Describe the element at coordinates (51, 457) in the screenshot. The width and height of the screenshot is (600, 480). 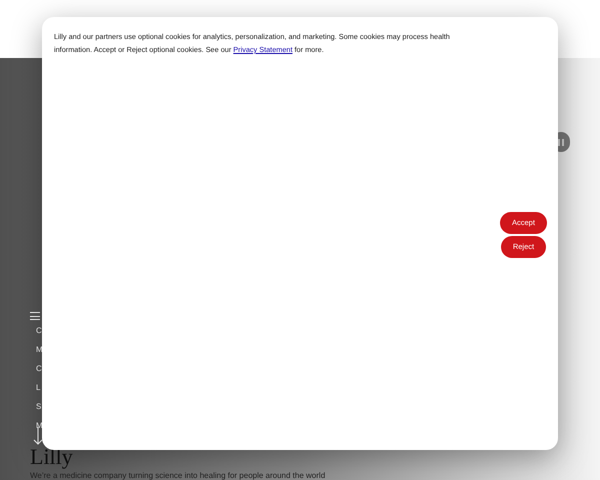
I see `page-heading: Lilly` at that location.